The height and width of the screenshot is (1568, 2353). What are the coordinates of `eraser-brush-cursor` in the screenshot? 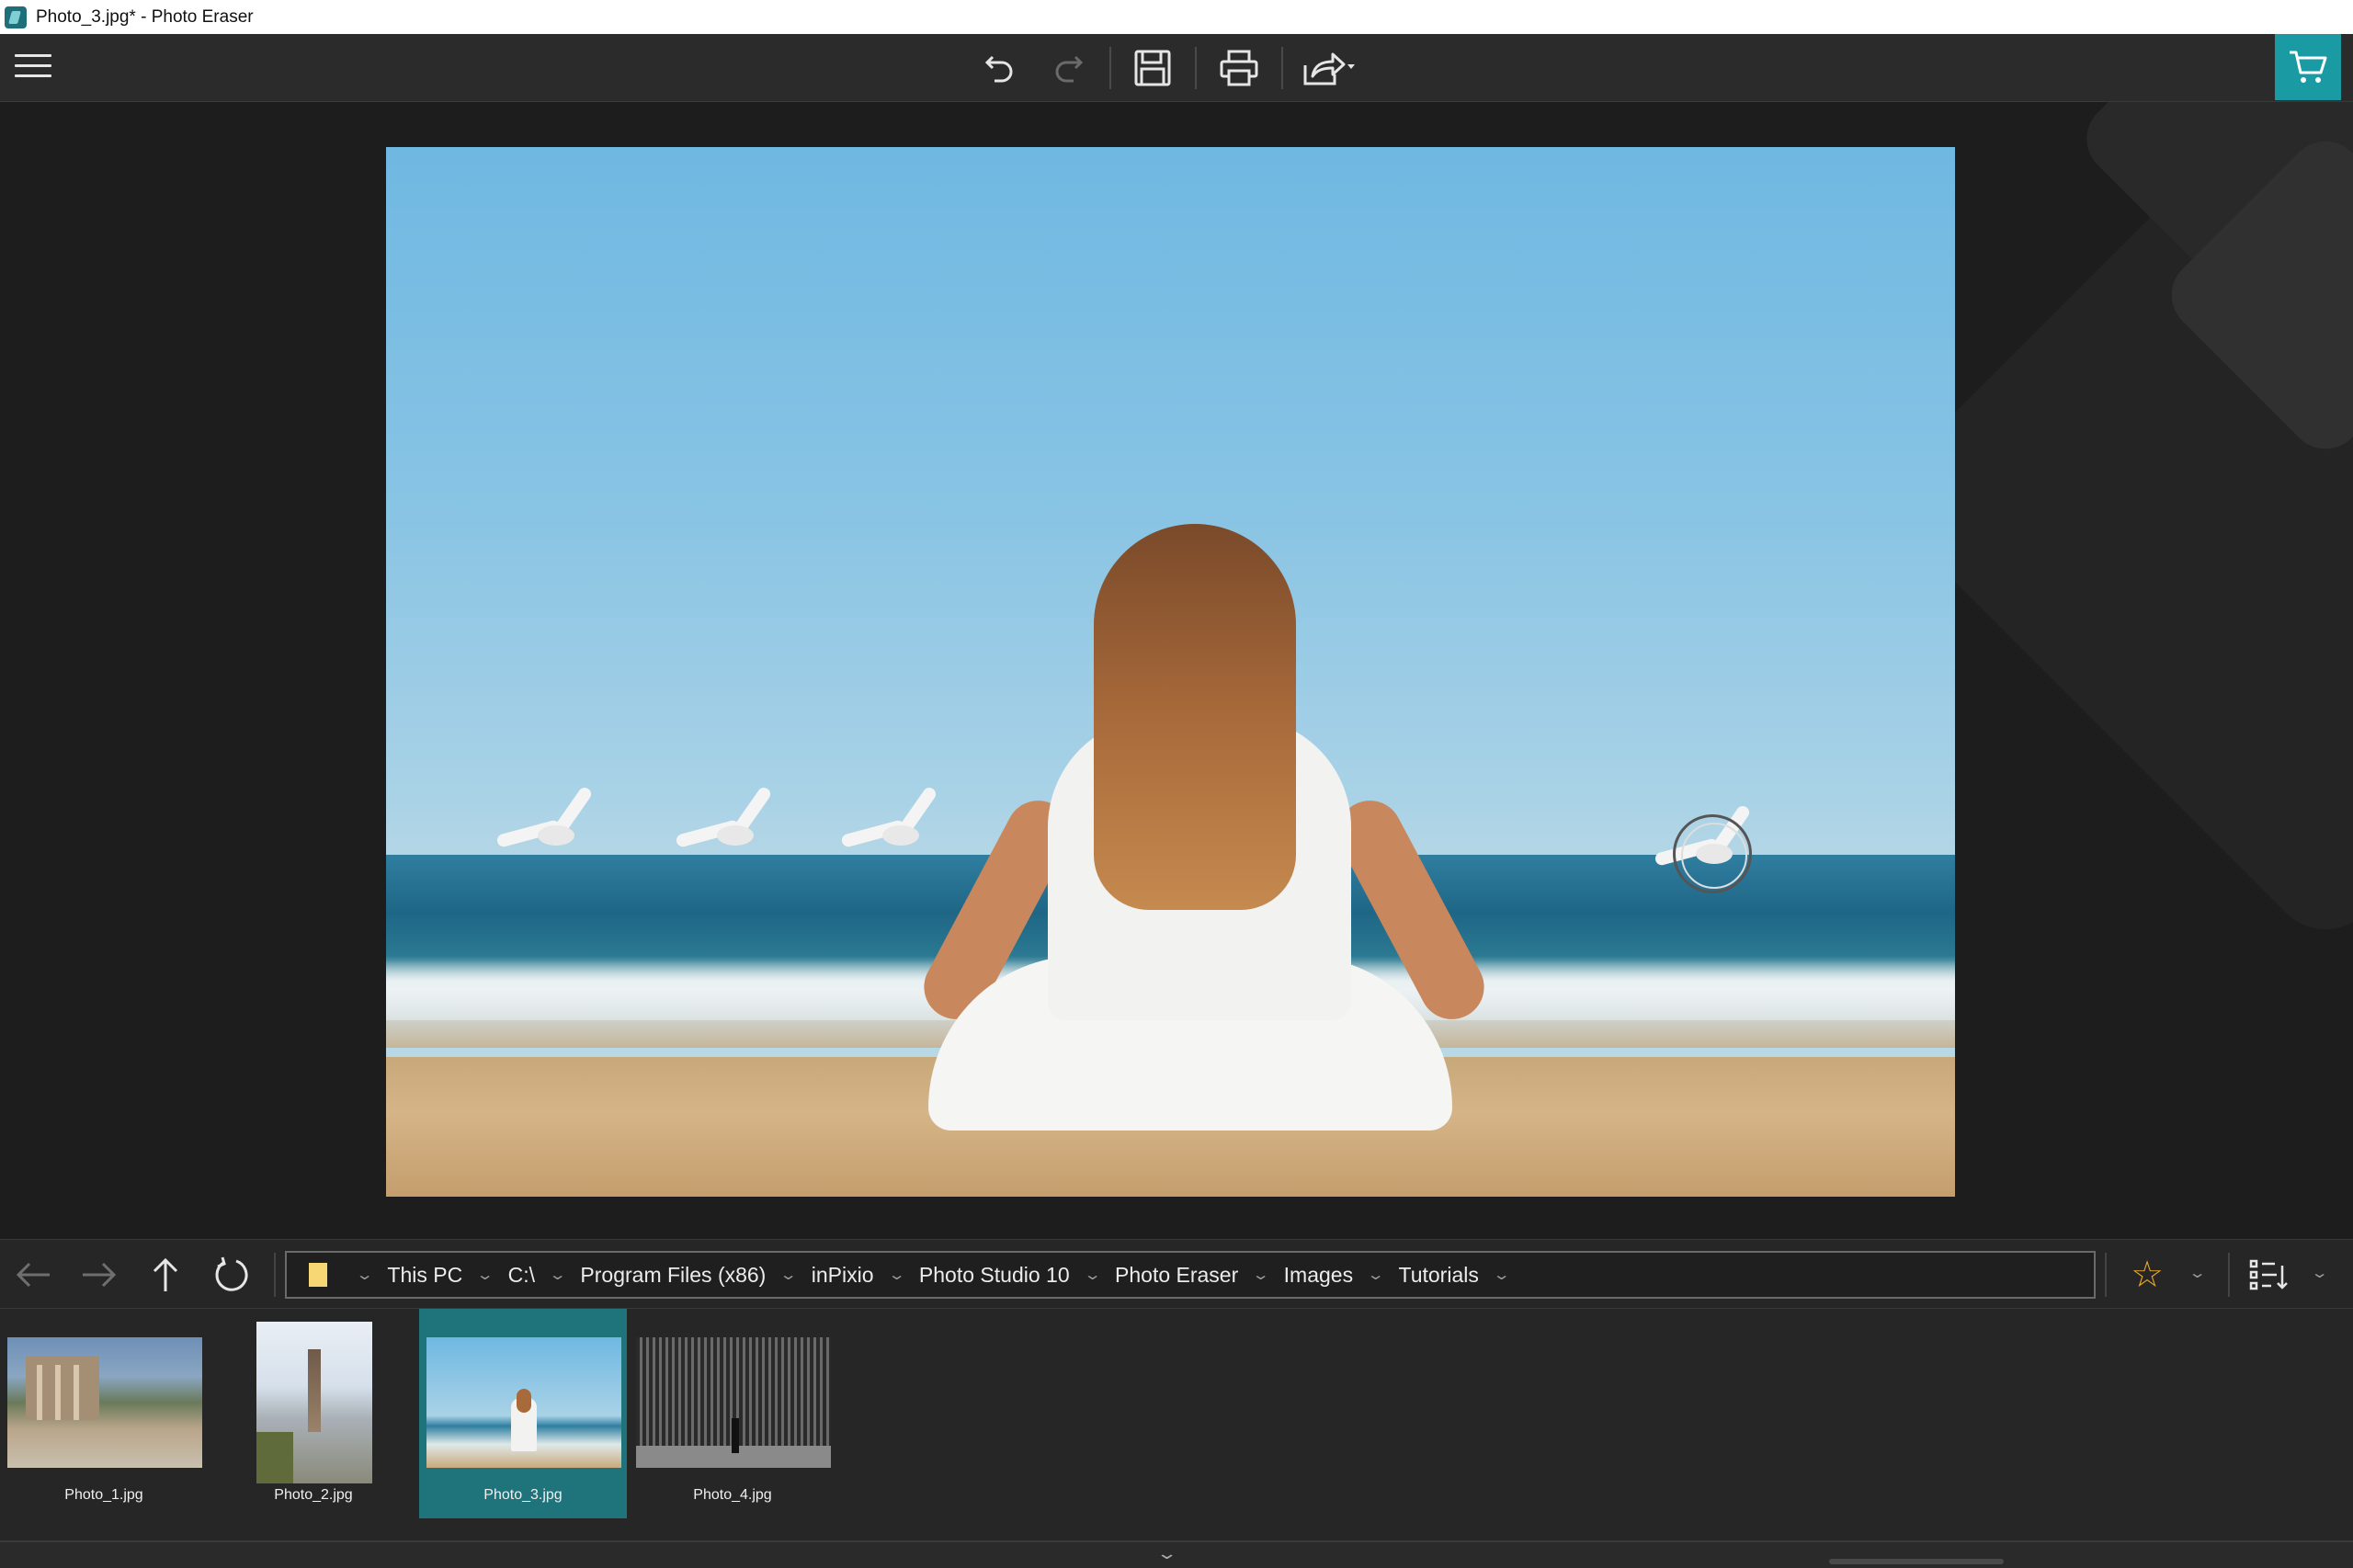 It's located at (1712, 853).